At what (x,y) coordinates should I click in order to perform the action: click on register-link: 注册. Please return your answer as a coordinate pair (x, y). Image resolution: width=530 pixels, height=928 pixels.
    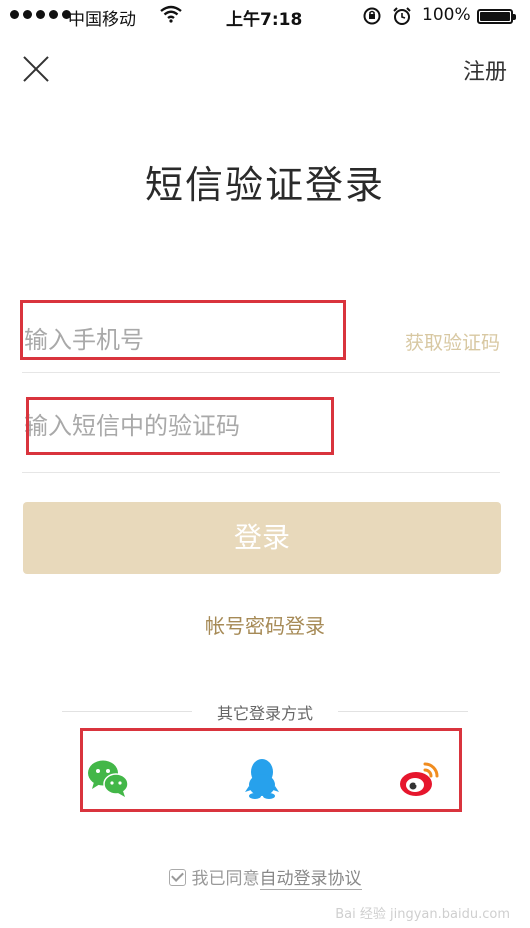
    Looking at the image, I should click on (485, 70).